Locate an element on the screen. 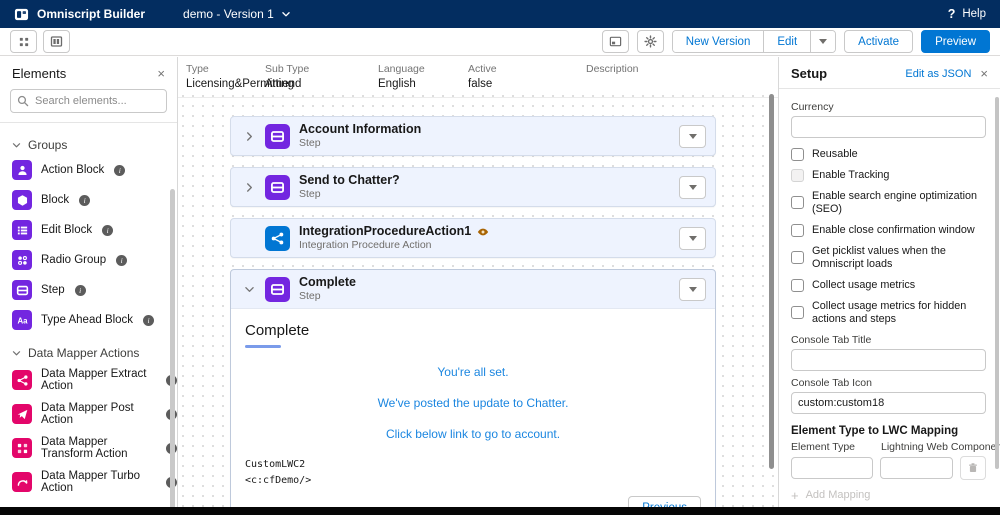 The image size is (1000, 515). element-edit-block: Edit Block i is located at coordinates (94, 230).